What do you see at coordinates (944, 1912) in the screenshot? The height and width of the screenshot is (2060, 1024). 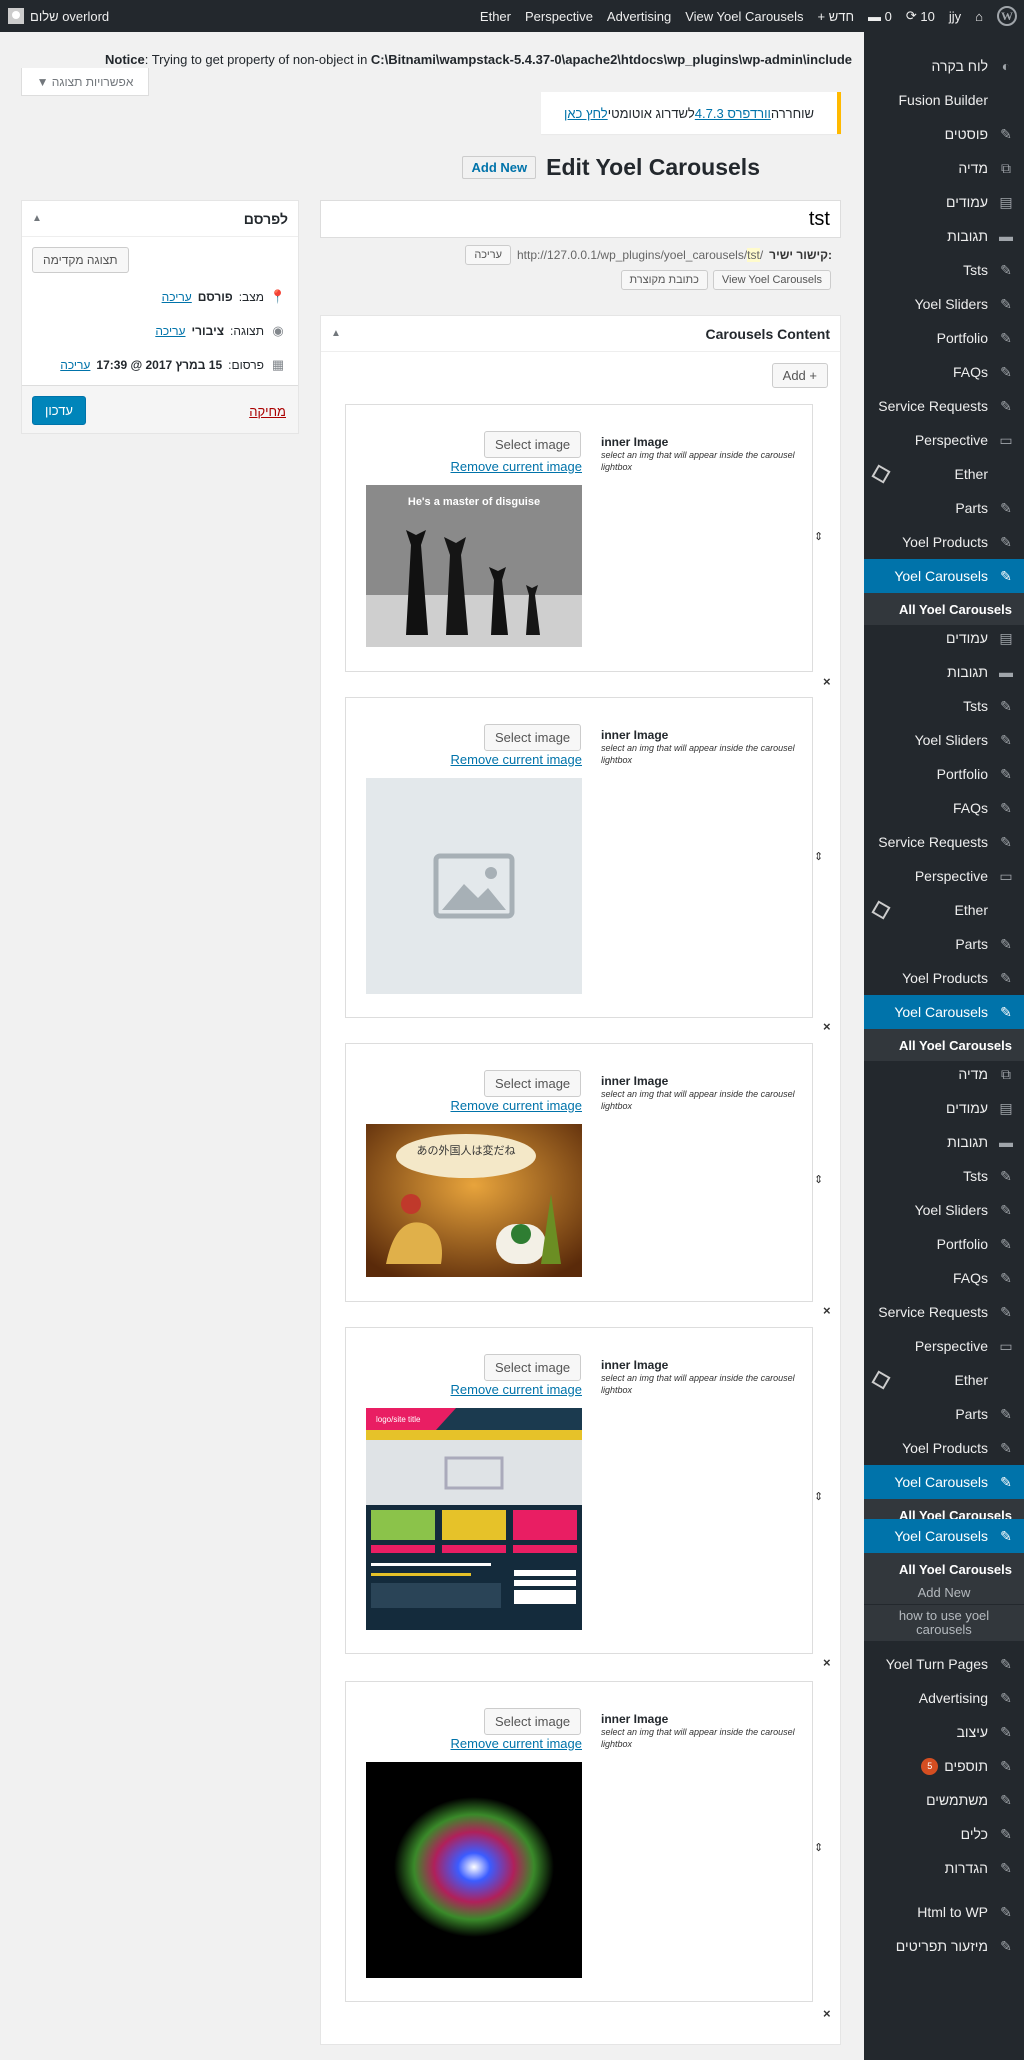 I see `sidebar-item: Html to WP ✎` at bounding box center [944, 1912].